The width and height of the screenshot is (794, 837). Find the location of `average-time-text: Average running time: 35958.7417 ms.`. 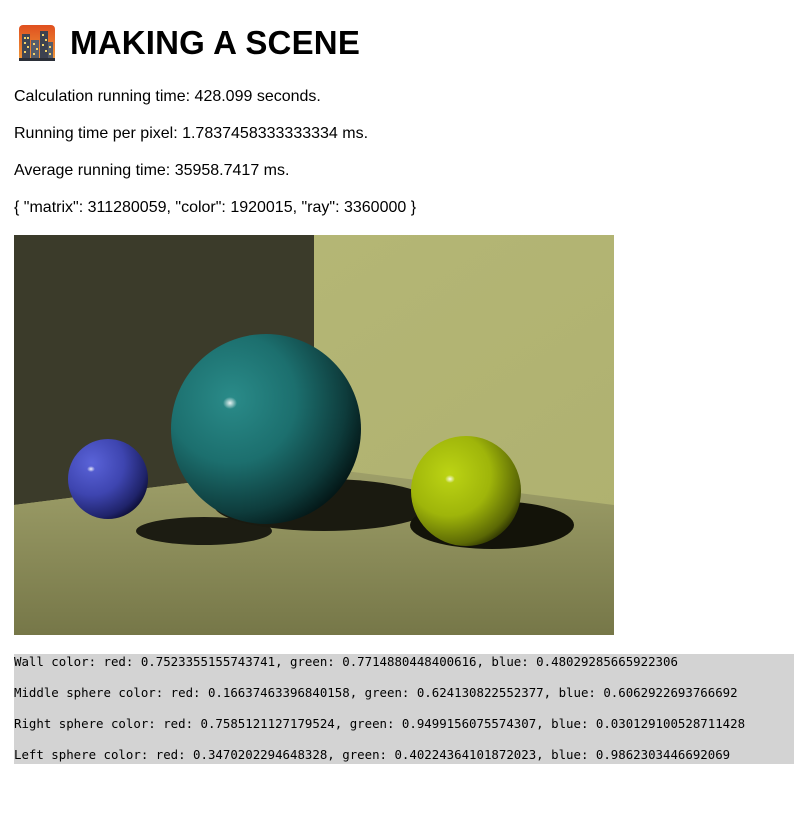

average-time-text: Average running time: 35958.7417 ms. is located at coordinates (152, 170).